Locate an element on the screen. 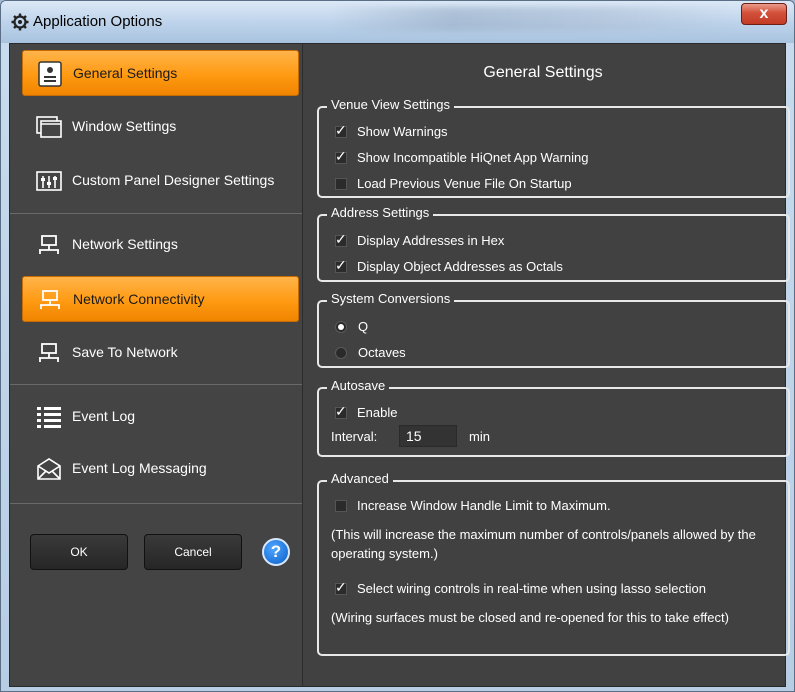 This screenshot has width=795, height=692. sidebar-item-save-to-network: Save To Network is located at coordinates (160, 353).